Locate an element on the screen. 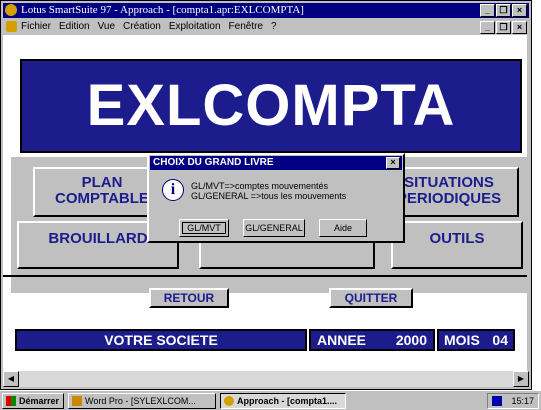  window-controls: _ ❐ × is located at coordinates (503, 10).